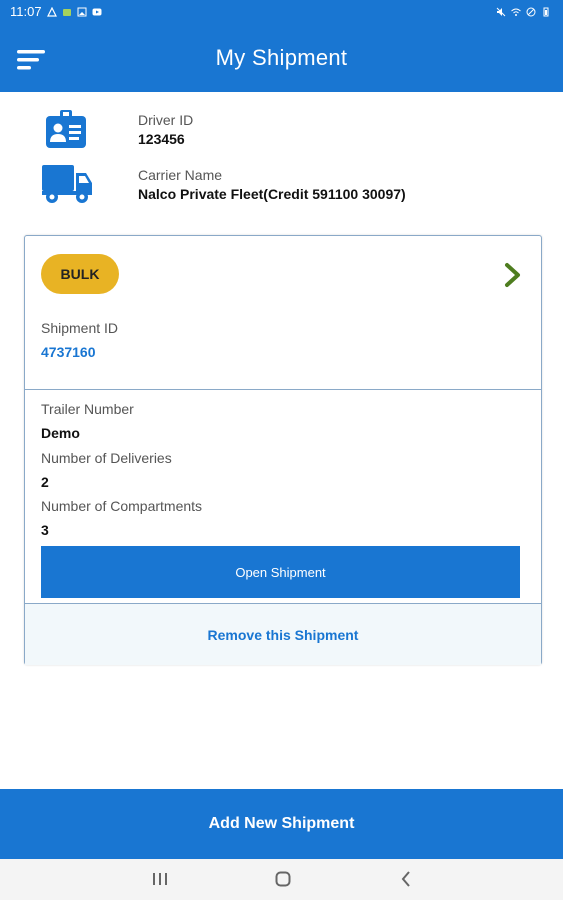 The width and height of the screenshot is (563, 900). I want to click on status-bar: 11:07, so click(281, 11).